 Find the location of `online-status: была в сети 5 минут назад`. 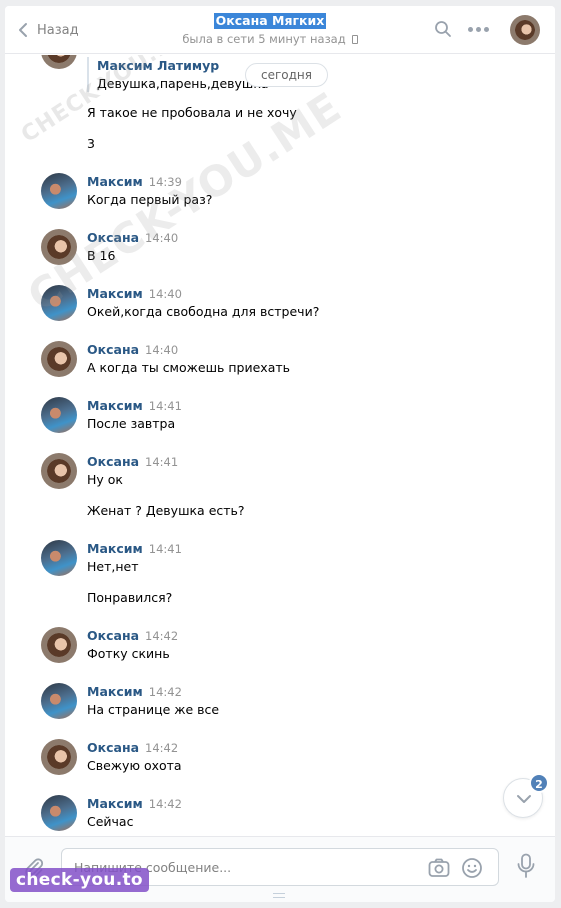

online-status: была в сети 5 минут назад is located at coordinates (270, 39).